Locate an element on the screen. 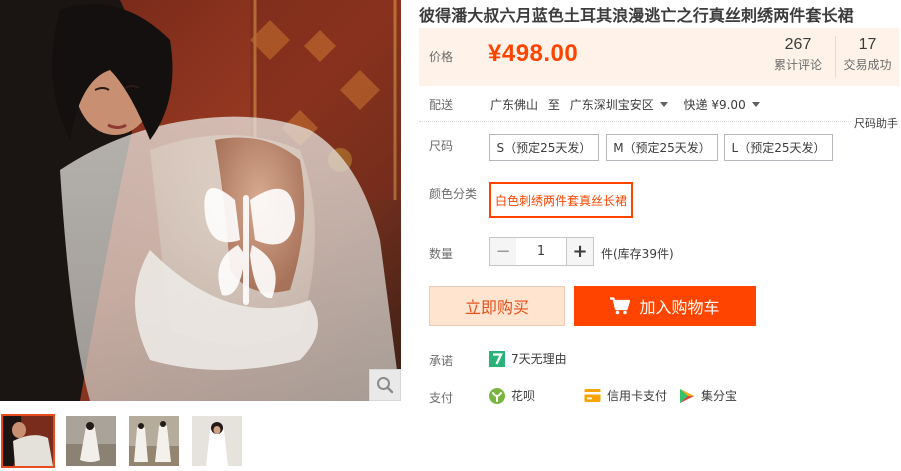  buy-now-button: 立即购买 is located at coordinates (497, 306).